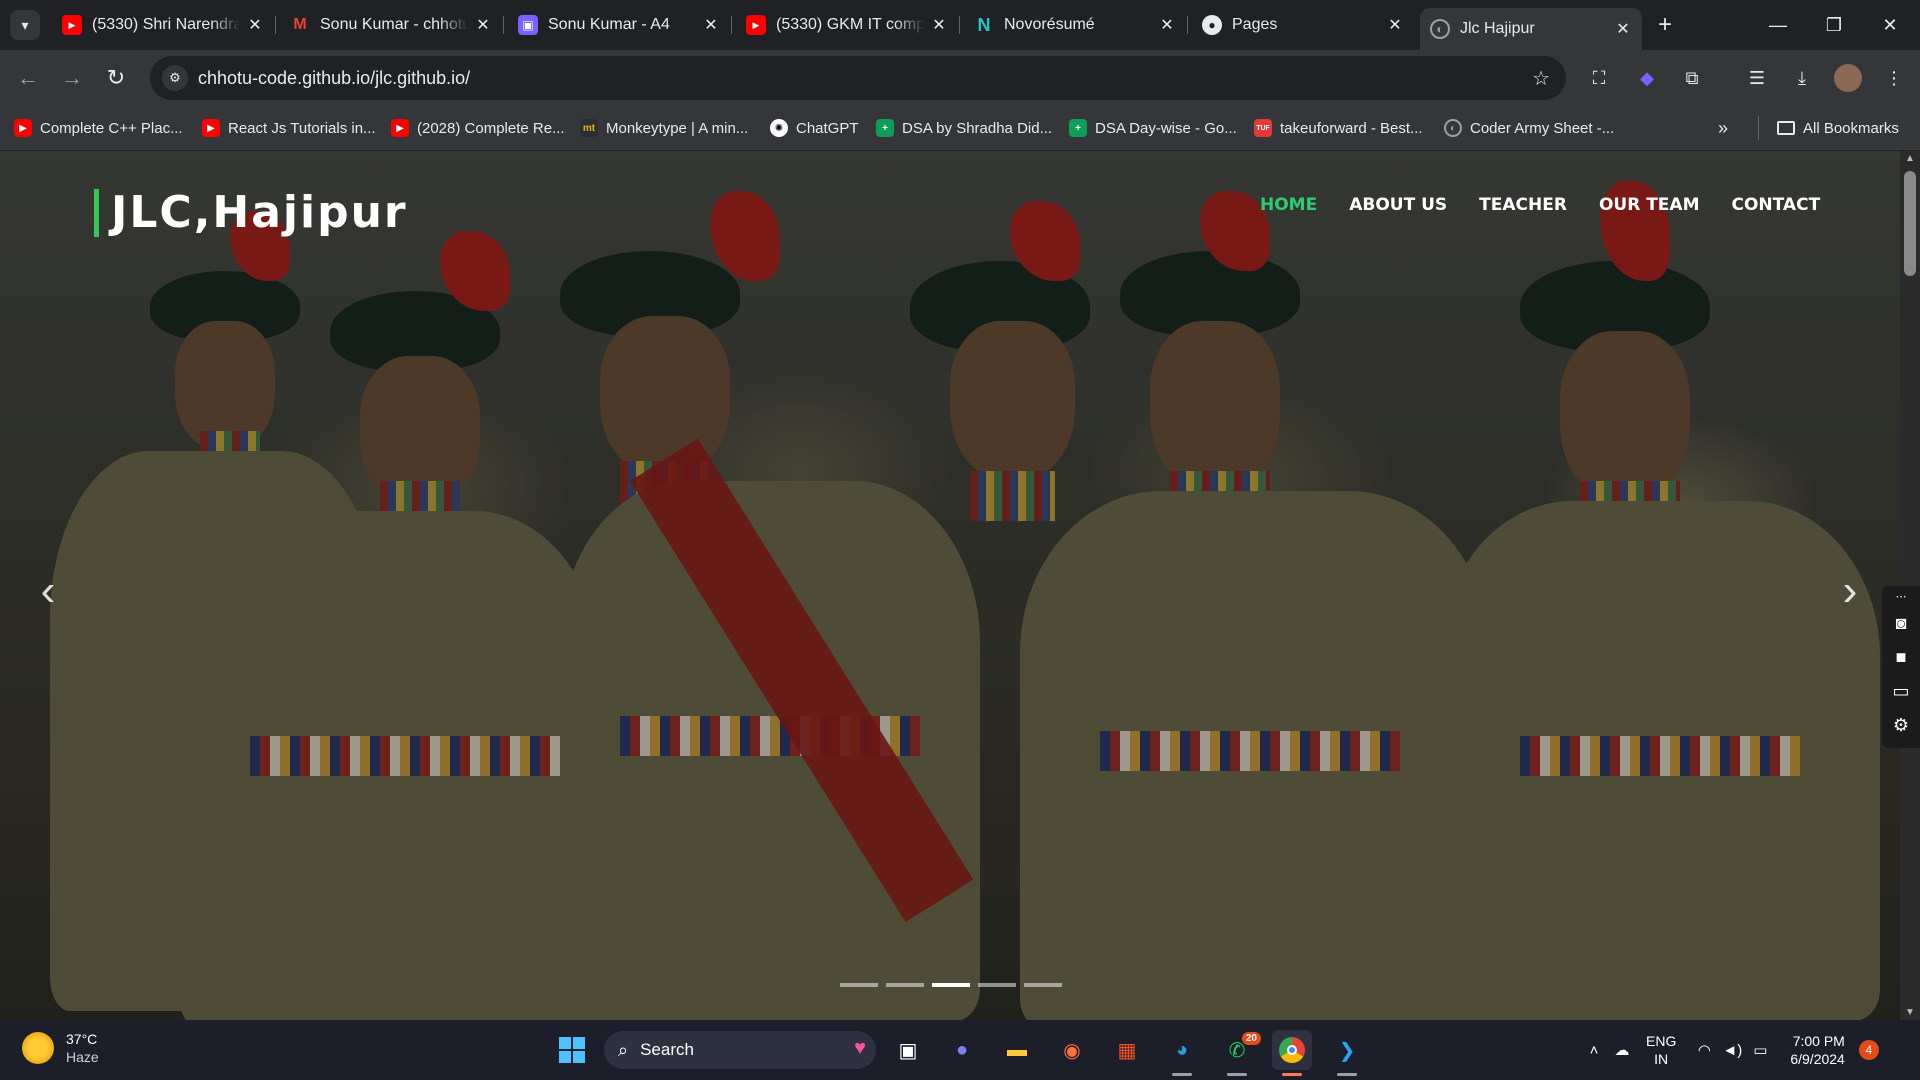  Describe the element at coordinates (164, 25) in the screenshot. I see `browser-tab: ▶ (5330) Shri Narendra ✕` at that location.